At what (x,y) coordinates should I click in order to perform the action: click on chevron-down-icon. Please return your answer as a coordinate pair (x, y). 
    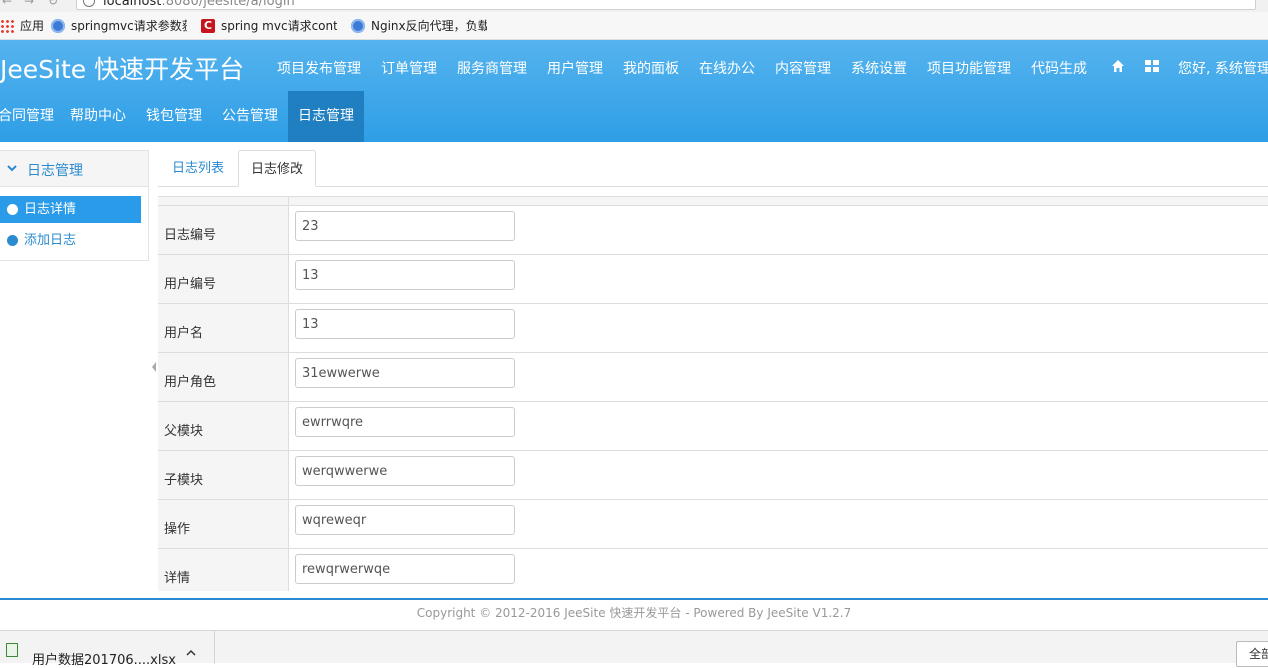
    Looking at the image, I should click on (12, 168).